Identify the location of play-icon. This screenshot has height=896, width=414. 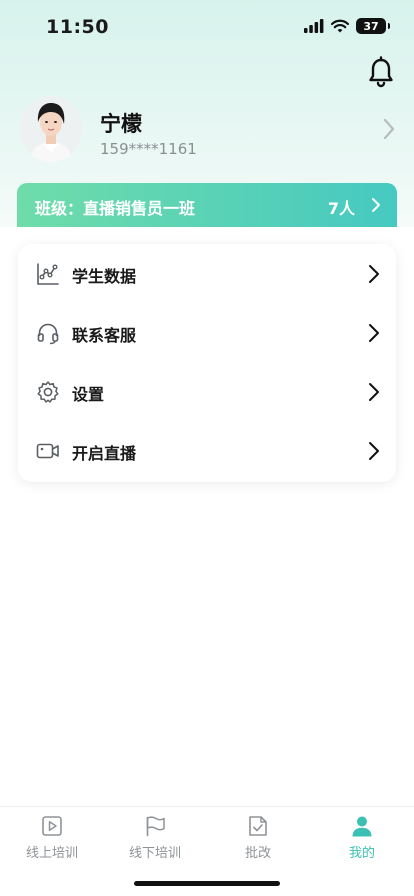
(52, 826).